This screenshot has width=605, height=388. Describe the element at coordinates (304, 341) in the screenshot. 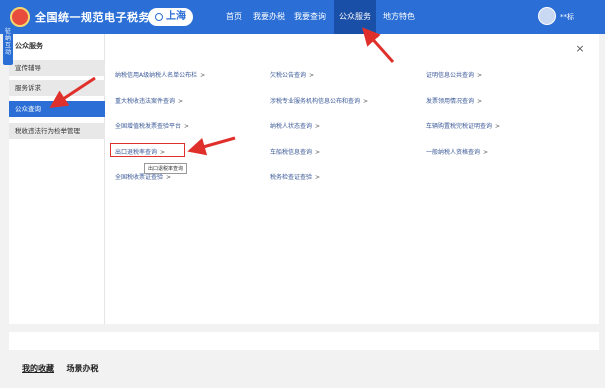

I see `content-strip` at that location.